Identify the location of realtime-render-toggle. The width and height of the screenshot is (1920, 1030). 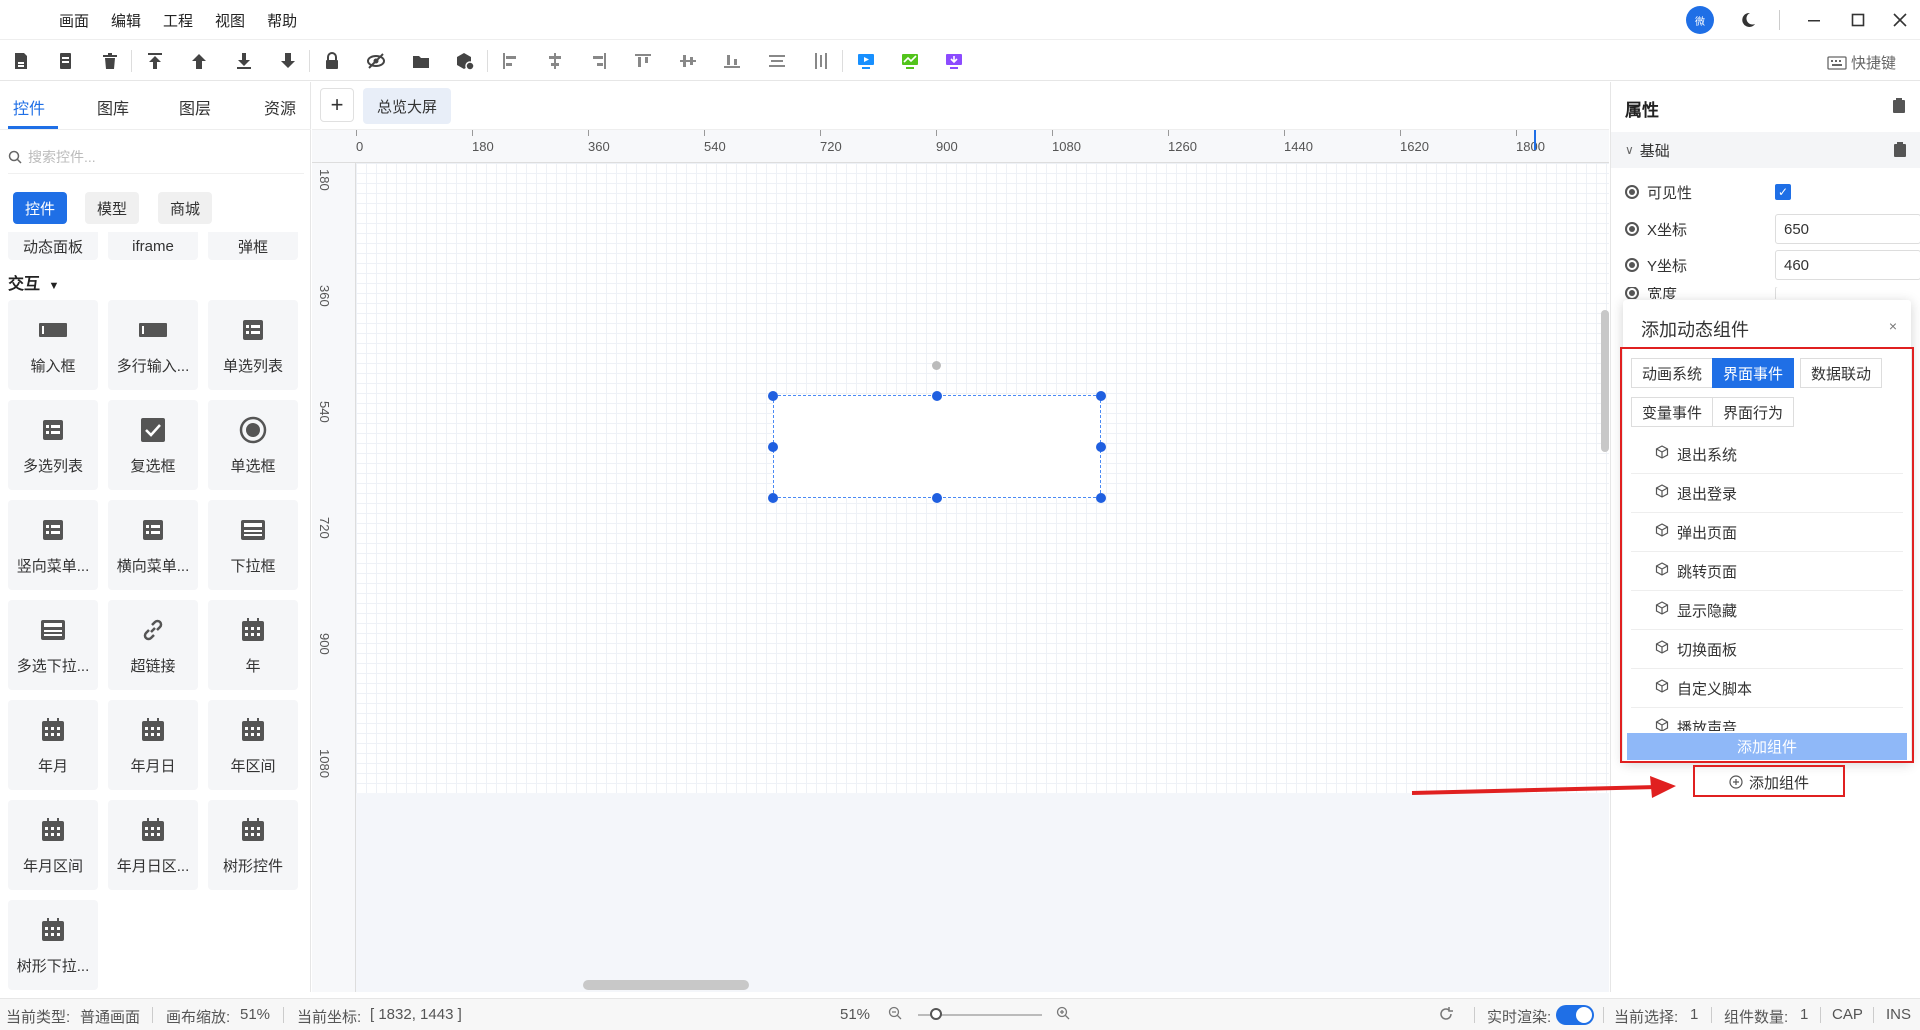
(1575, 1015).